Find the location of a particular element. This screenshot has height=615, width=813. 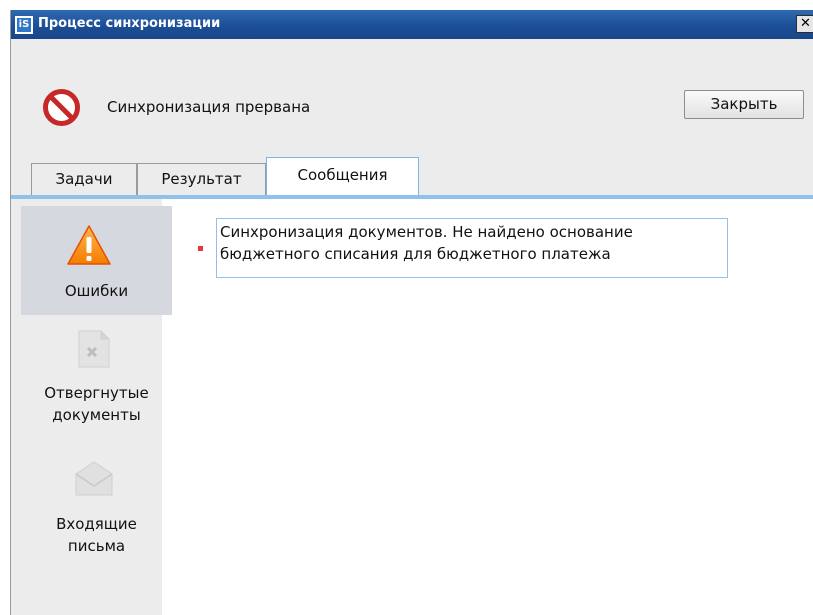

sidebar-item-incoming-letters: Входящие письма is located at coordinates (96, 517).